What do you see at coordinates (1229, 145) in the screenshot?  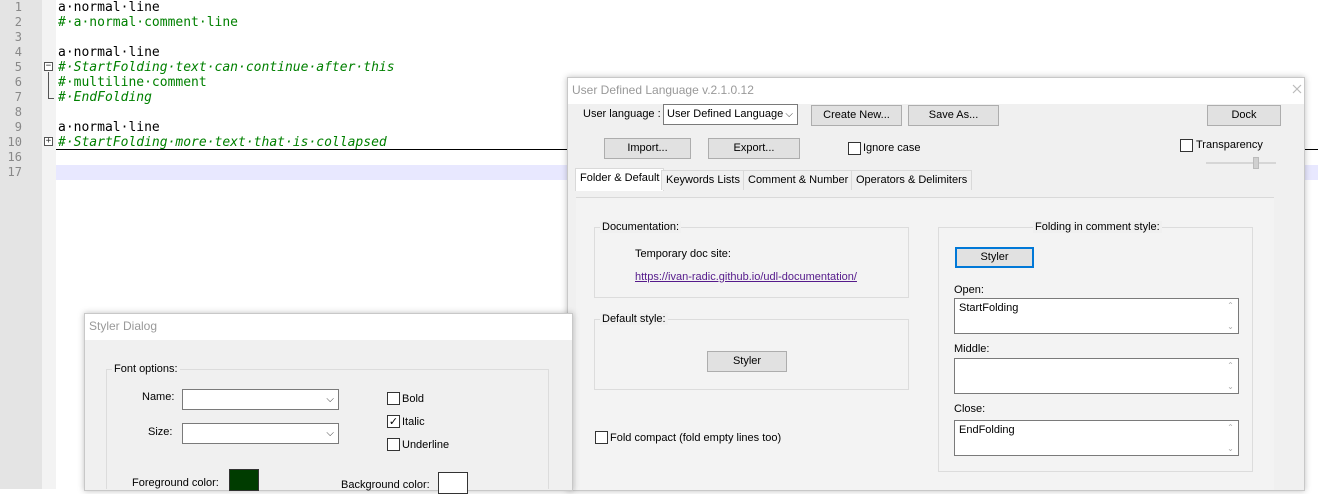 I see `transparency-label: Transparency` at bounding box center [1229, 145].